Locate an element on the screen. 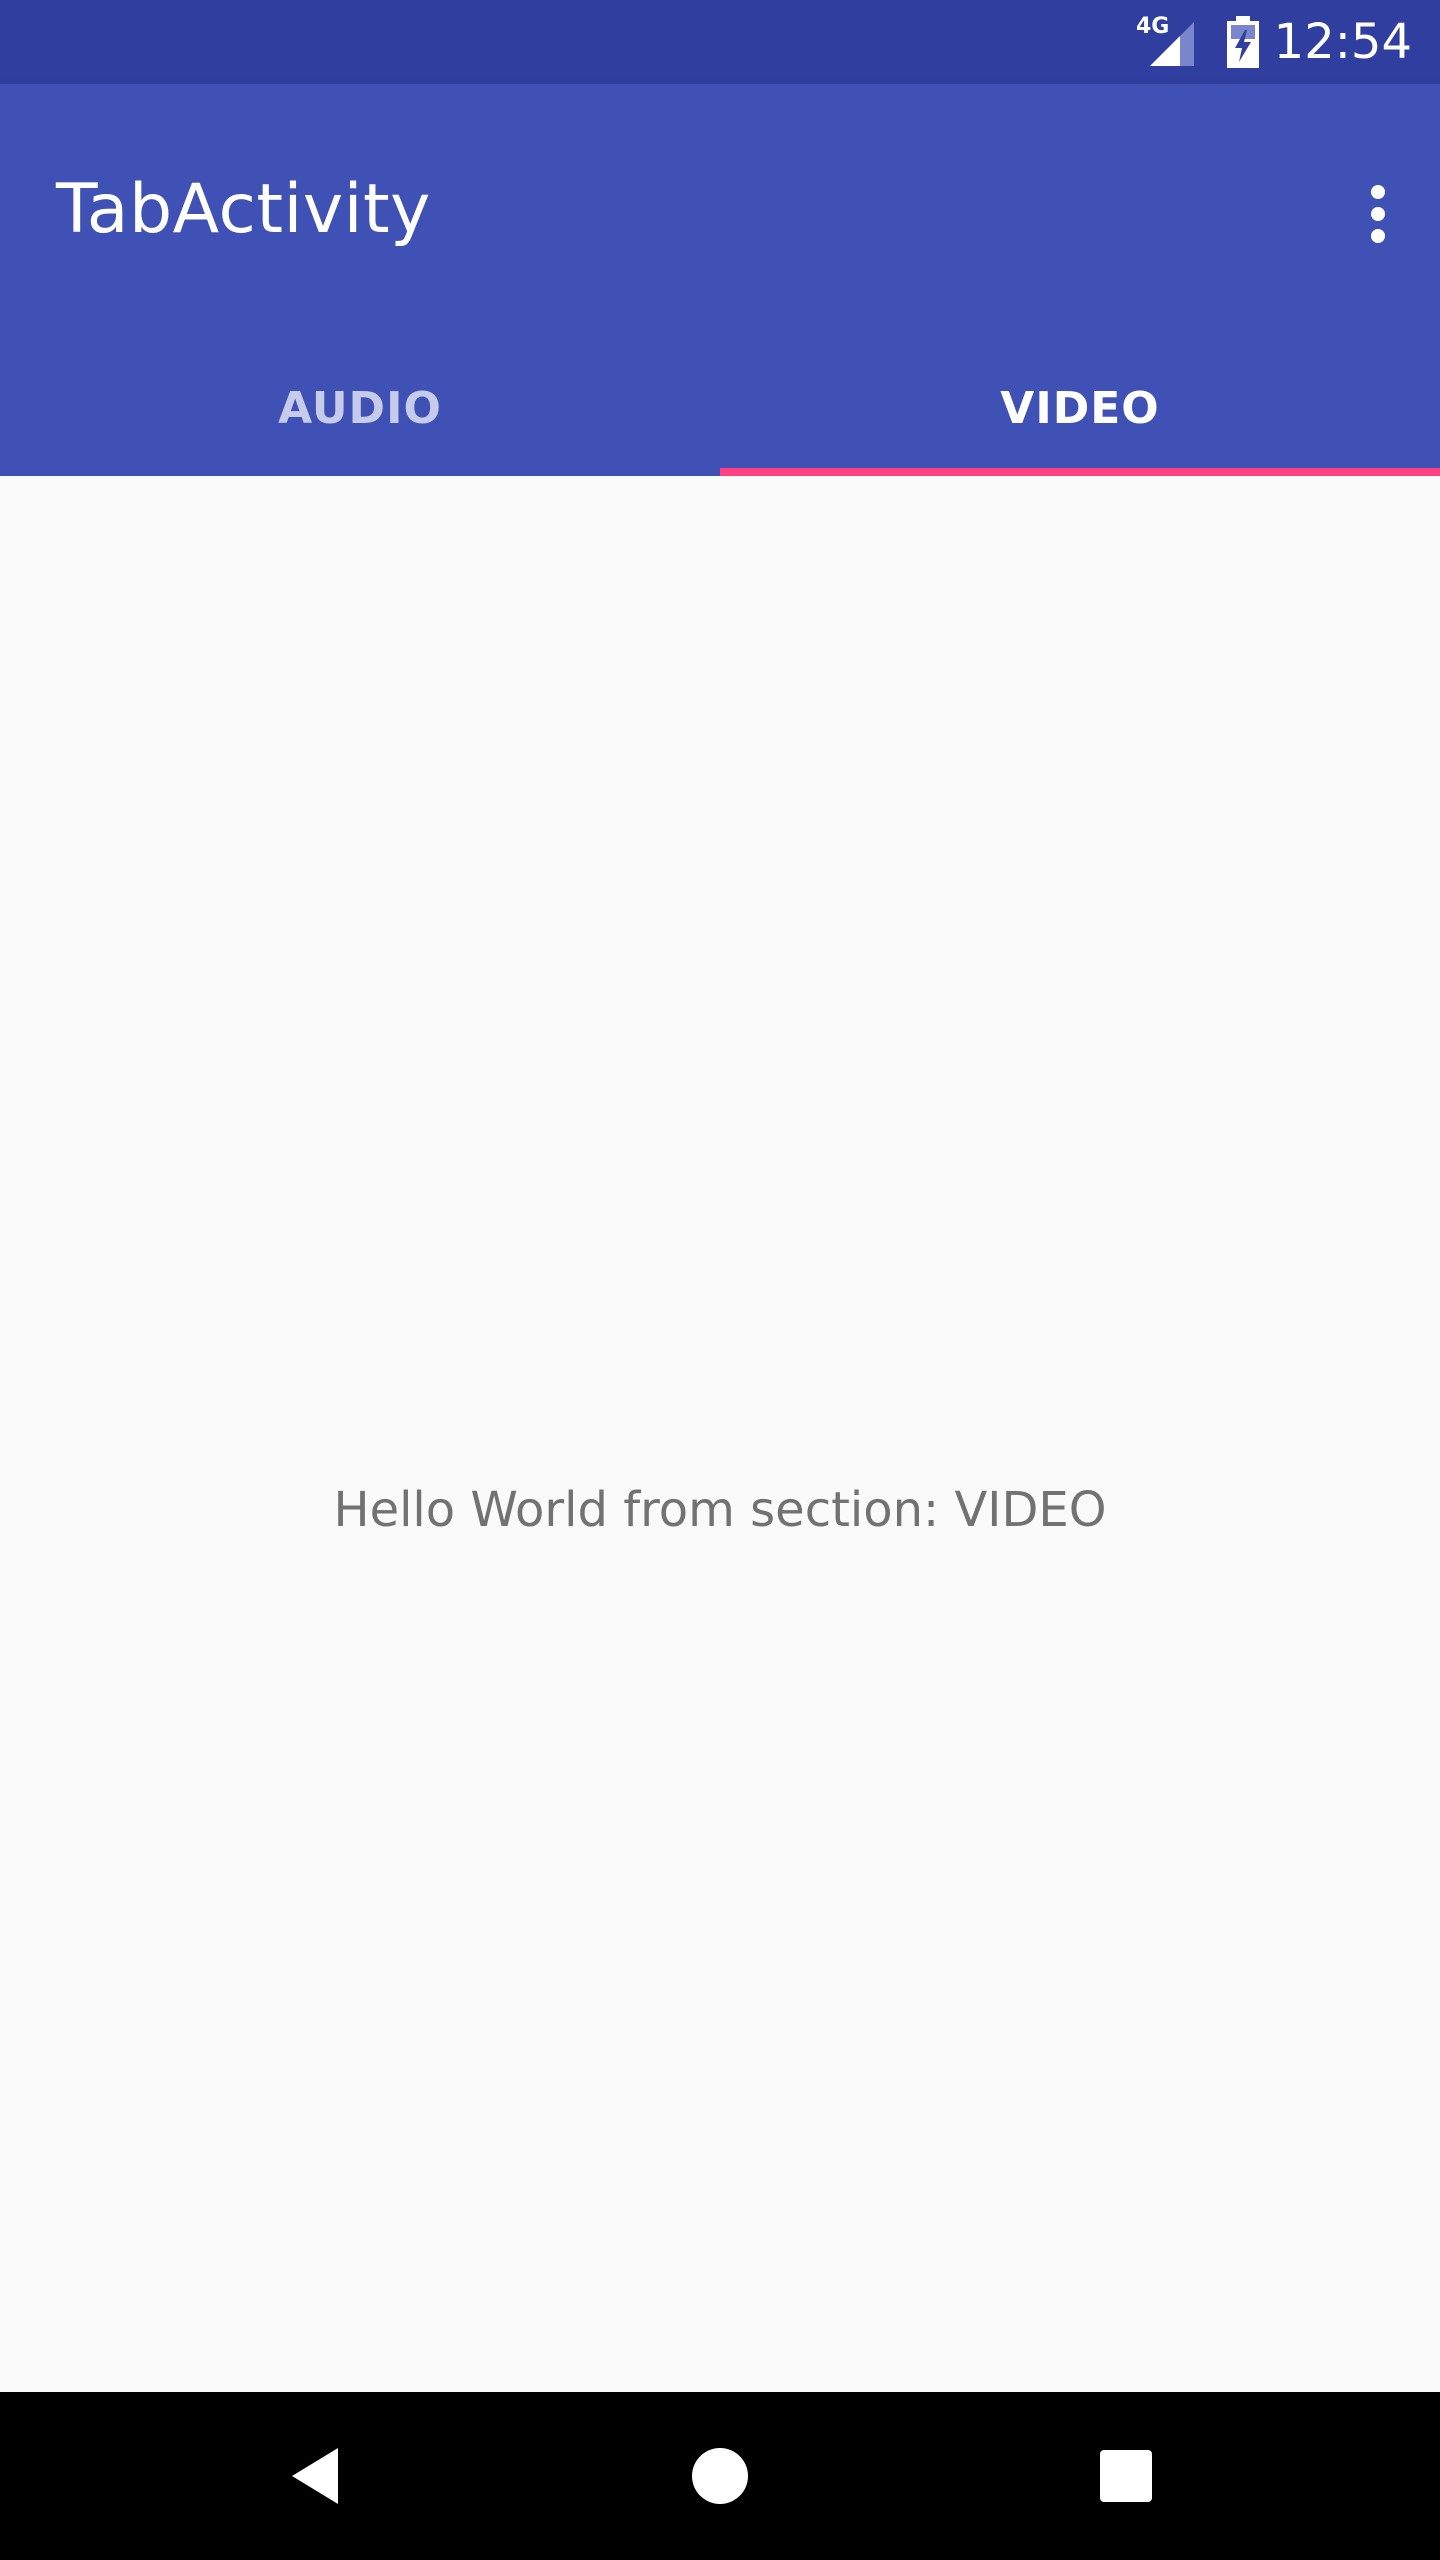 This screenshot has width=1440, height=2560. recents-button is located at coordinates (1126, 2476).